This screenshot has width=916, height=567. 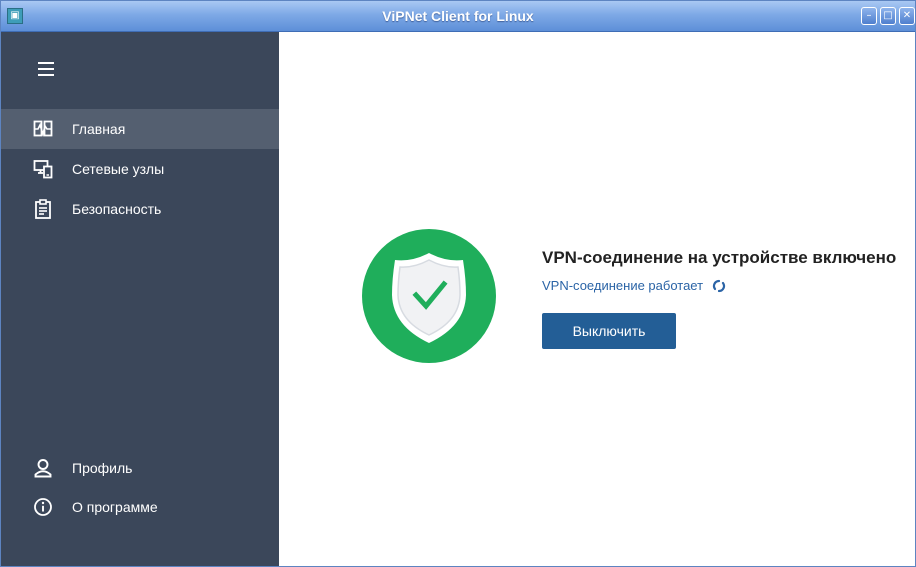 I want to click on sidebar-item-security: Безопасность, so click(x=140, y=209).